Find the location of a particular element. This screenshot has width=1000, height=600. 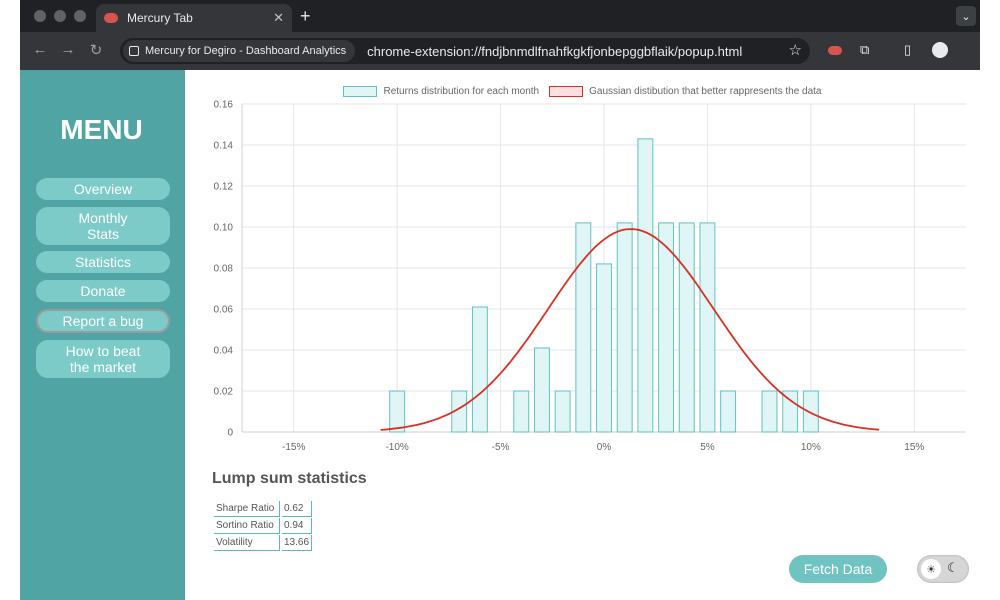

sidebar-item-donate: Donate is located at coordinates (103, 291).